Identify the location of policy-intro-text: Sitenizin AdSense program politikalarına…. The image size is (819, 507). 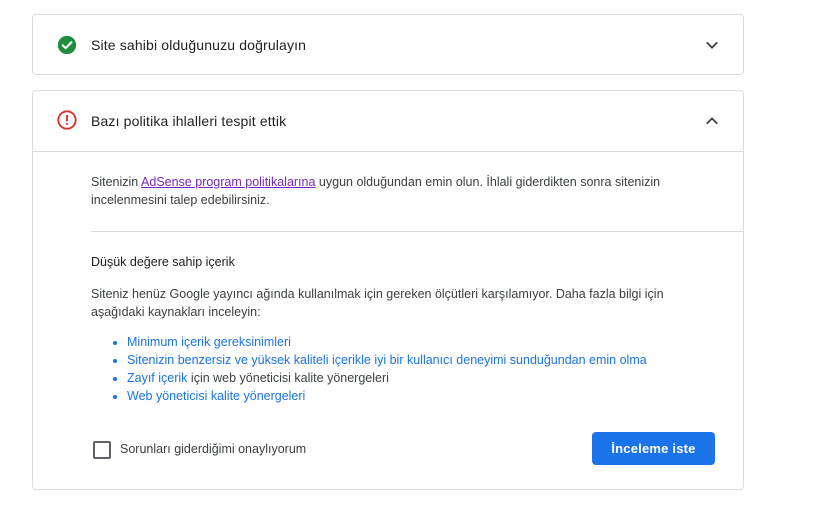
(376, 191).